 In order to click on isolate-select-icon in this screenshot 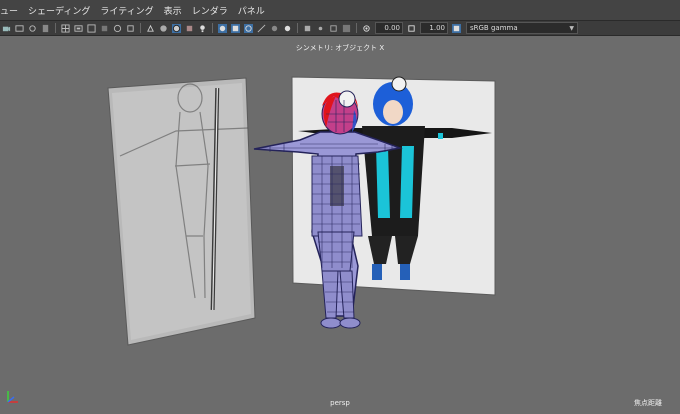, I will do `click(287, 28)`.